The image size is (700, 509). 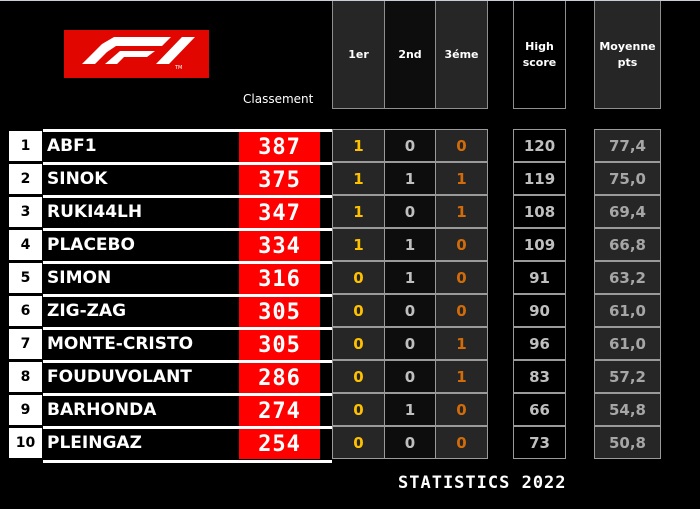 I want to click on trademark-text: TM, so click(x=178, y=68).